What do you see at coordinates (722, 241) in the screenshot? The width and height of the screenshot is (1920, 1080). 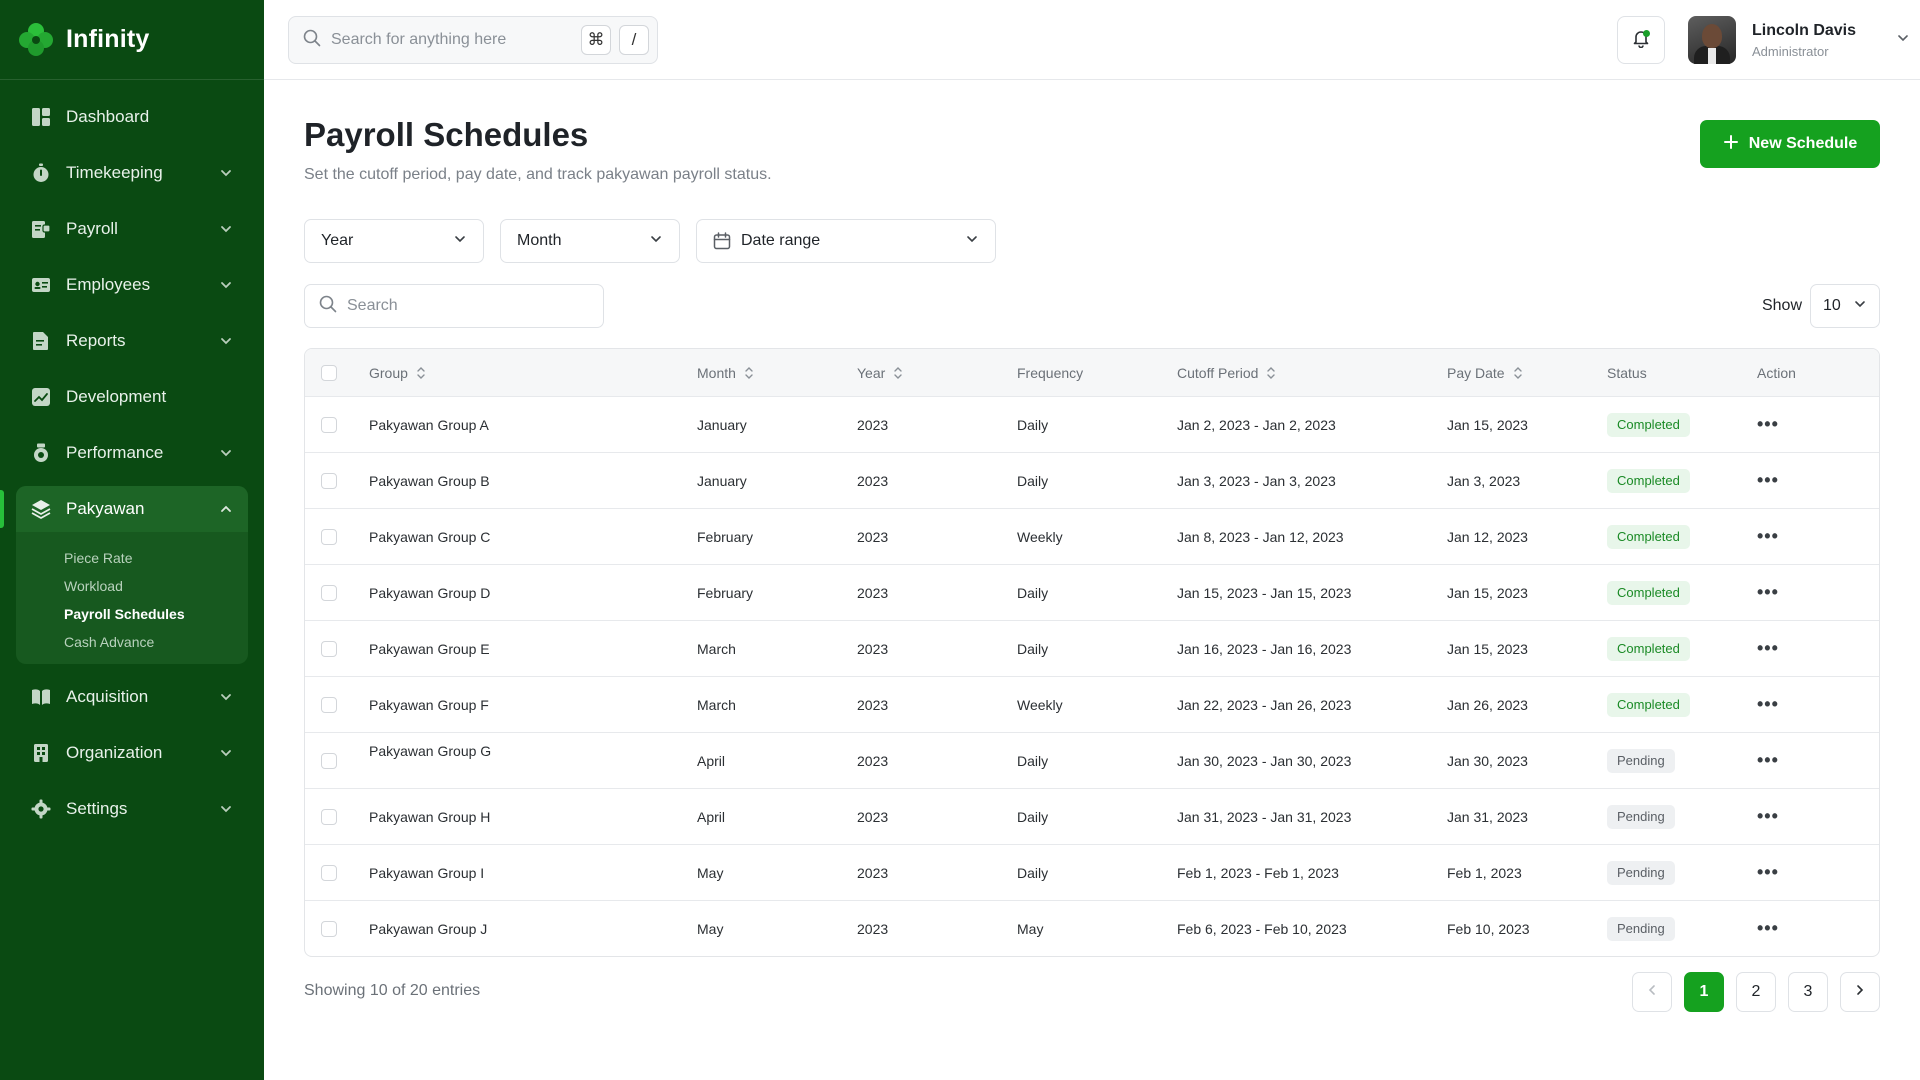 I see `calendar-icon` at bounding box center [722, 241].